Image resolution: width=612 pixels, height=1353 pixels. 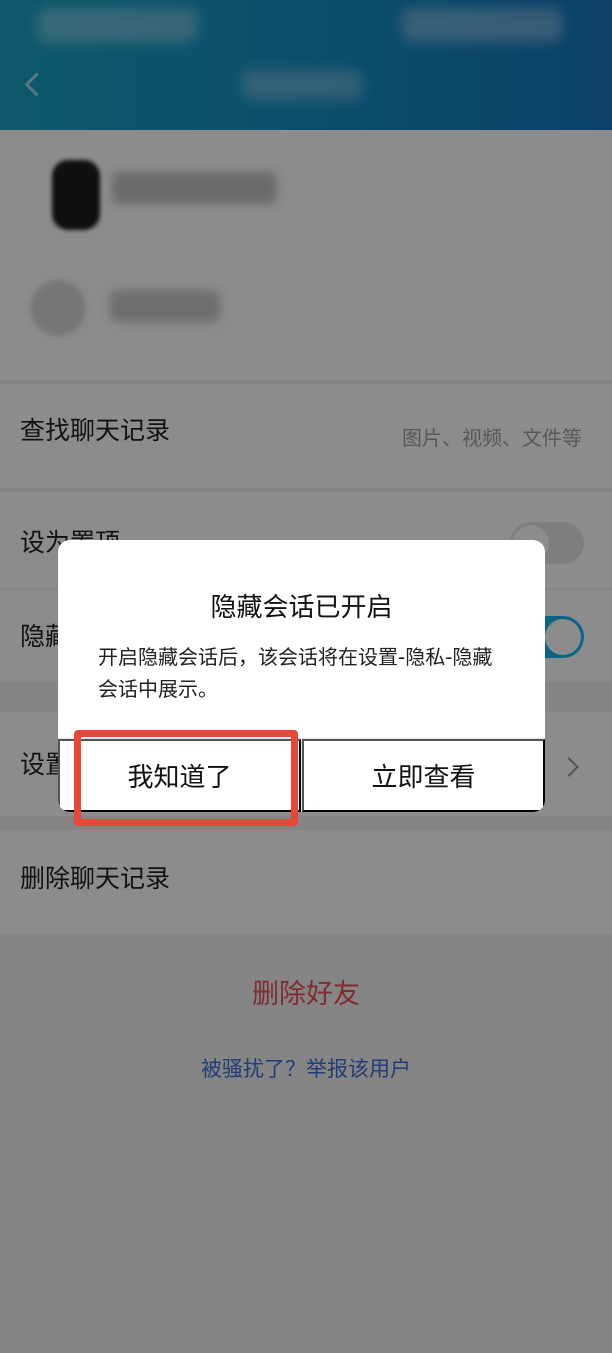 What do you see at coordinates (423, 775) in the screenshot?
I see `view-now-button: 立即查看` at bounding box center [423, 775].